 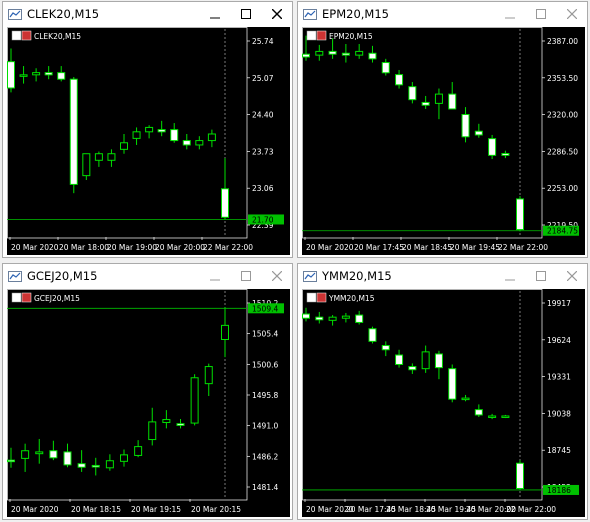 I want to click on price-label: 1481.4, so click(x=265, y=487).